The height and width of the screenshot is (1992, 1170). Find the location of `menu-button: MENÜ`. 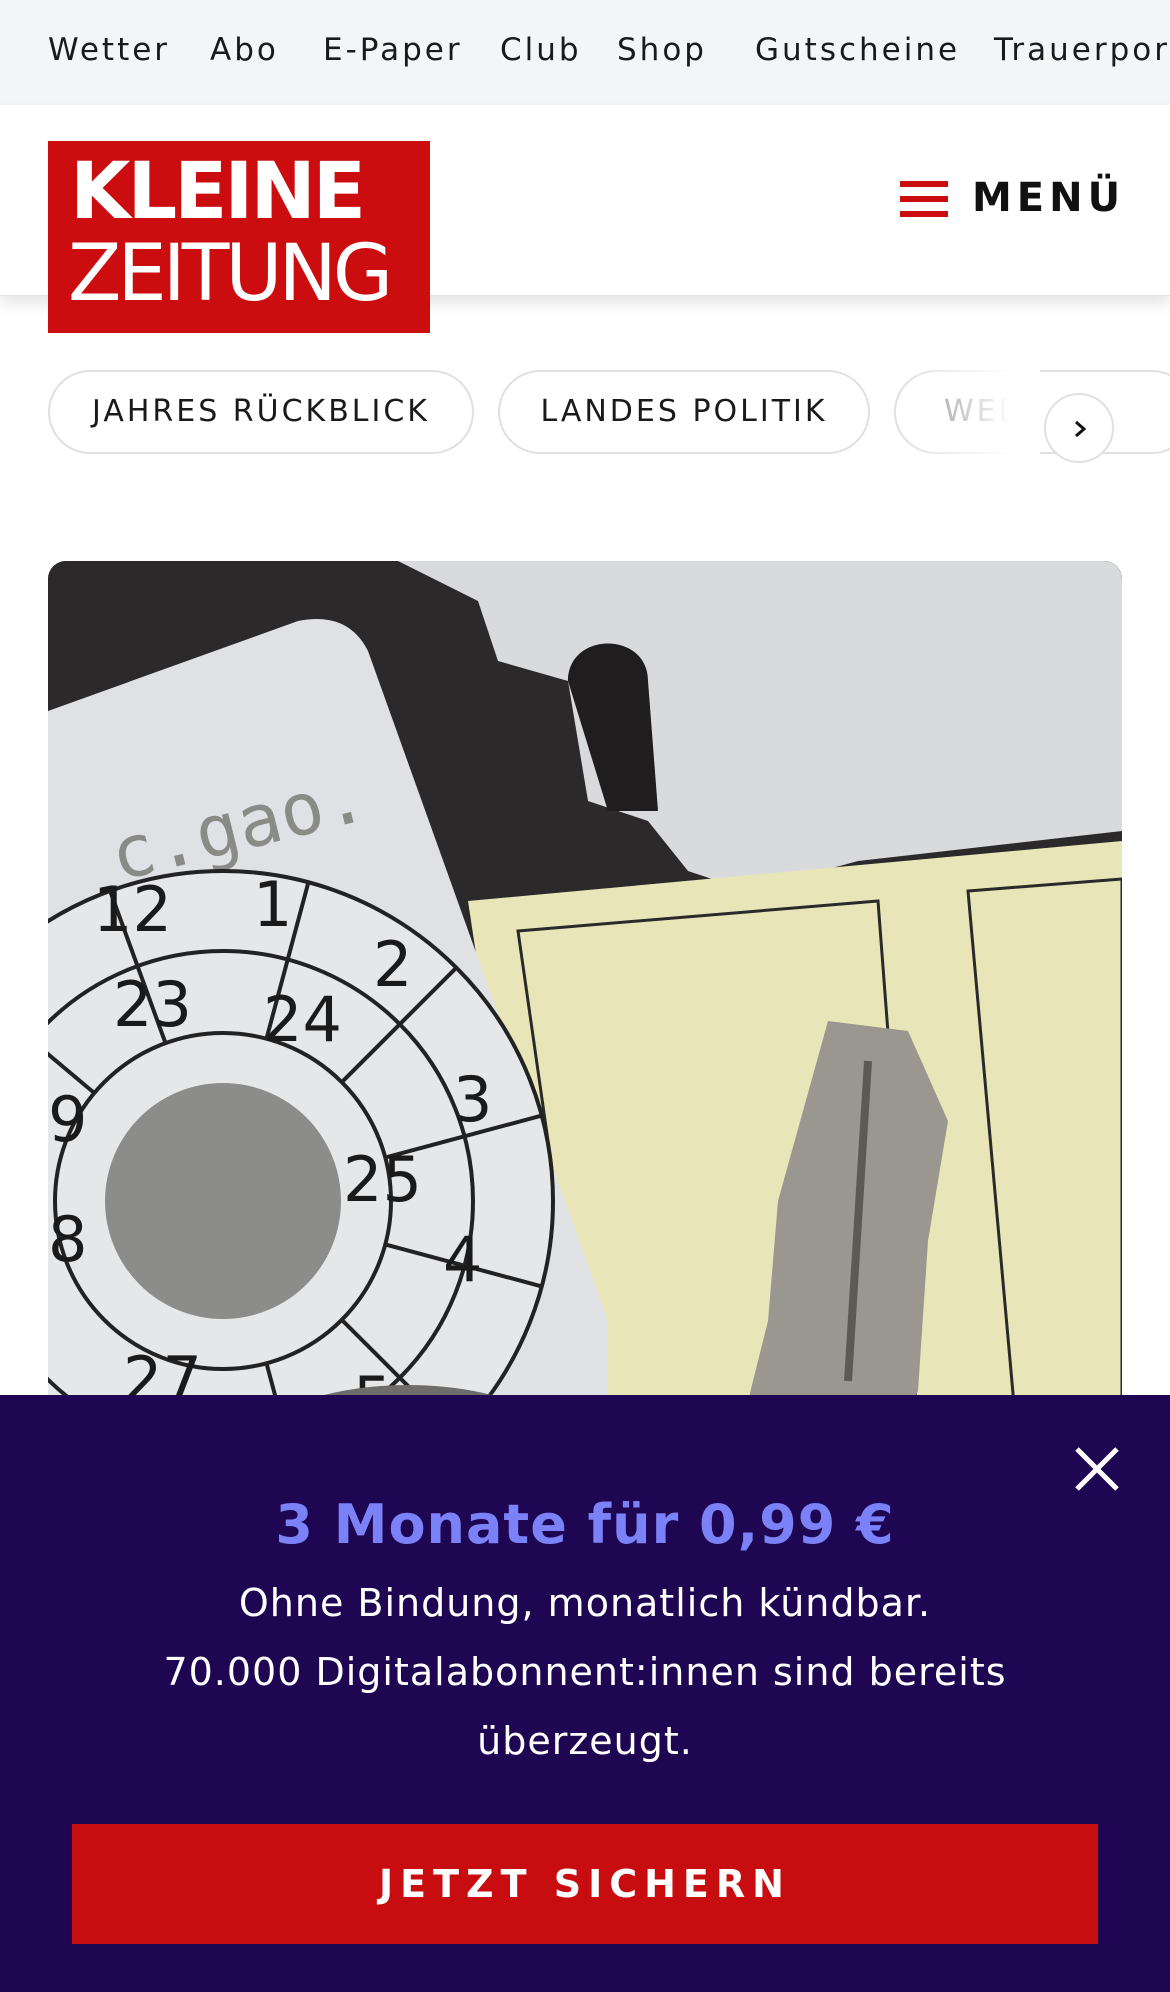

menu-button: MENÜ is located at coordinates (1009, 201).